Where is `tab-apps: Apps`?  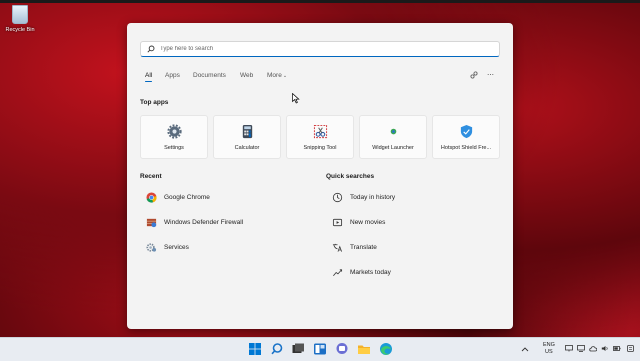 tab-apps: Apps is located at coordinates (172, 75).